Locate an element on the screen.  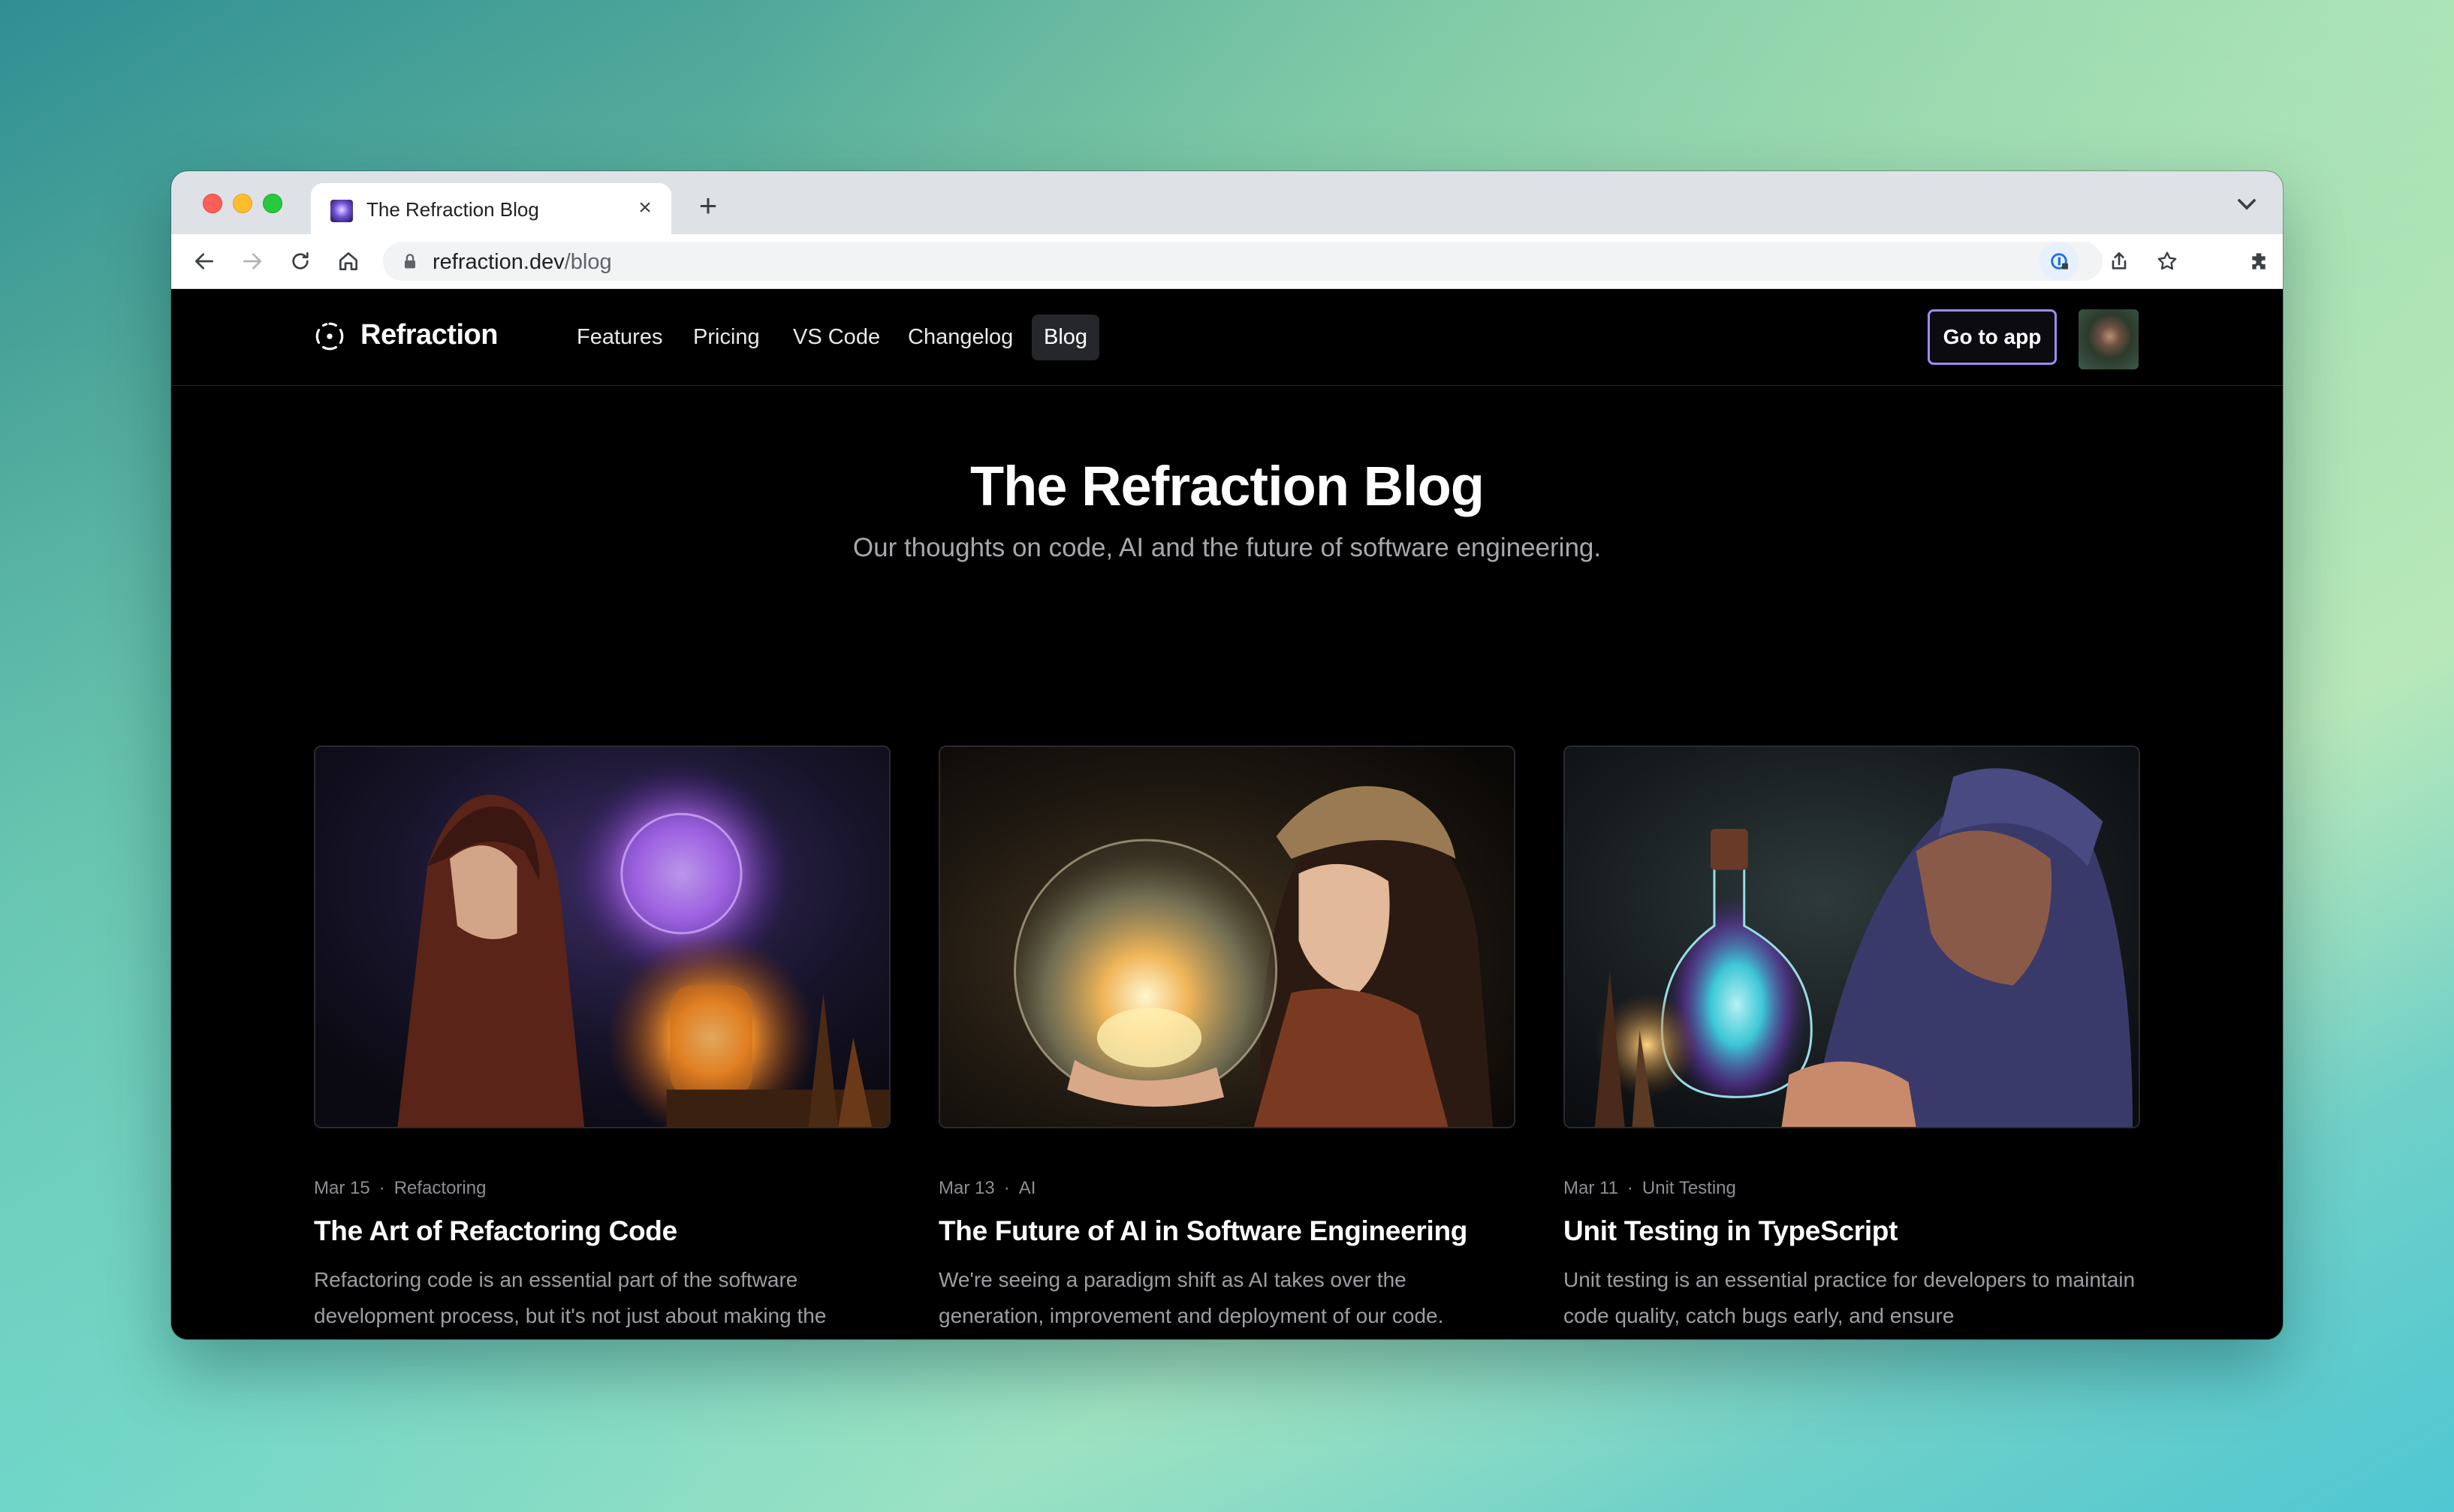
lock-icon is located at coordinates (410, 261).